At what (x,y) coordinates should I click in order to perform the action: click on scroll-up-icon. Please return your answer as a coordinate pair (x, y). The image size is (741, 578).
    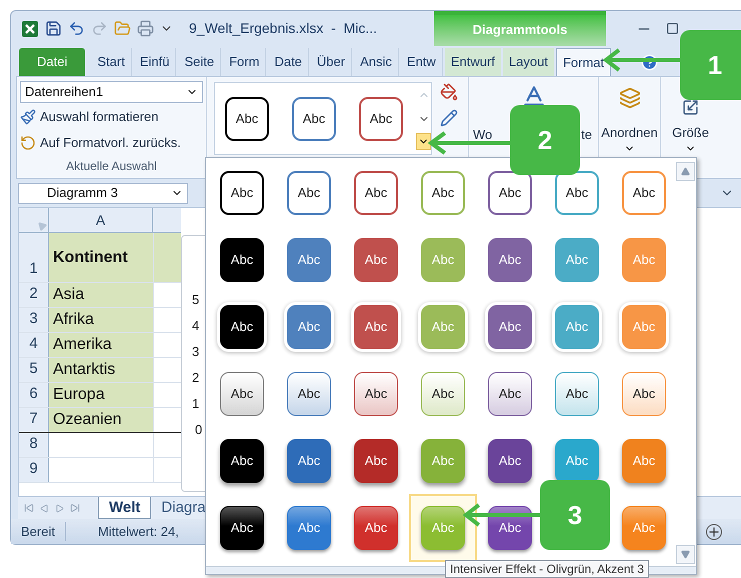
    Looking at the image, I should click on (685, 171).